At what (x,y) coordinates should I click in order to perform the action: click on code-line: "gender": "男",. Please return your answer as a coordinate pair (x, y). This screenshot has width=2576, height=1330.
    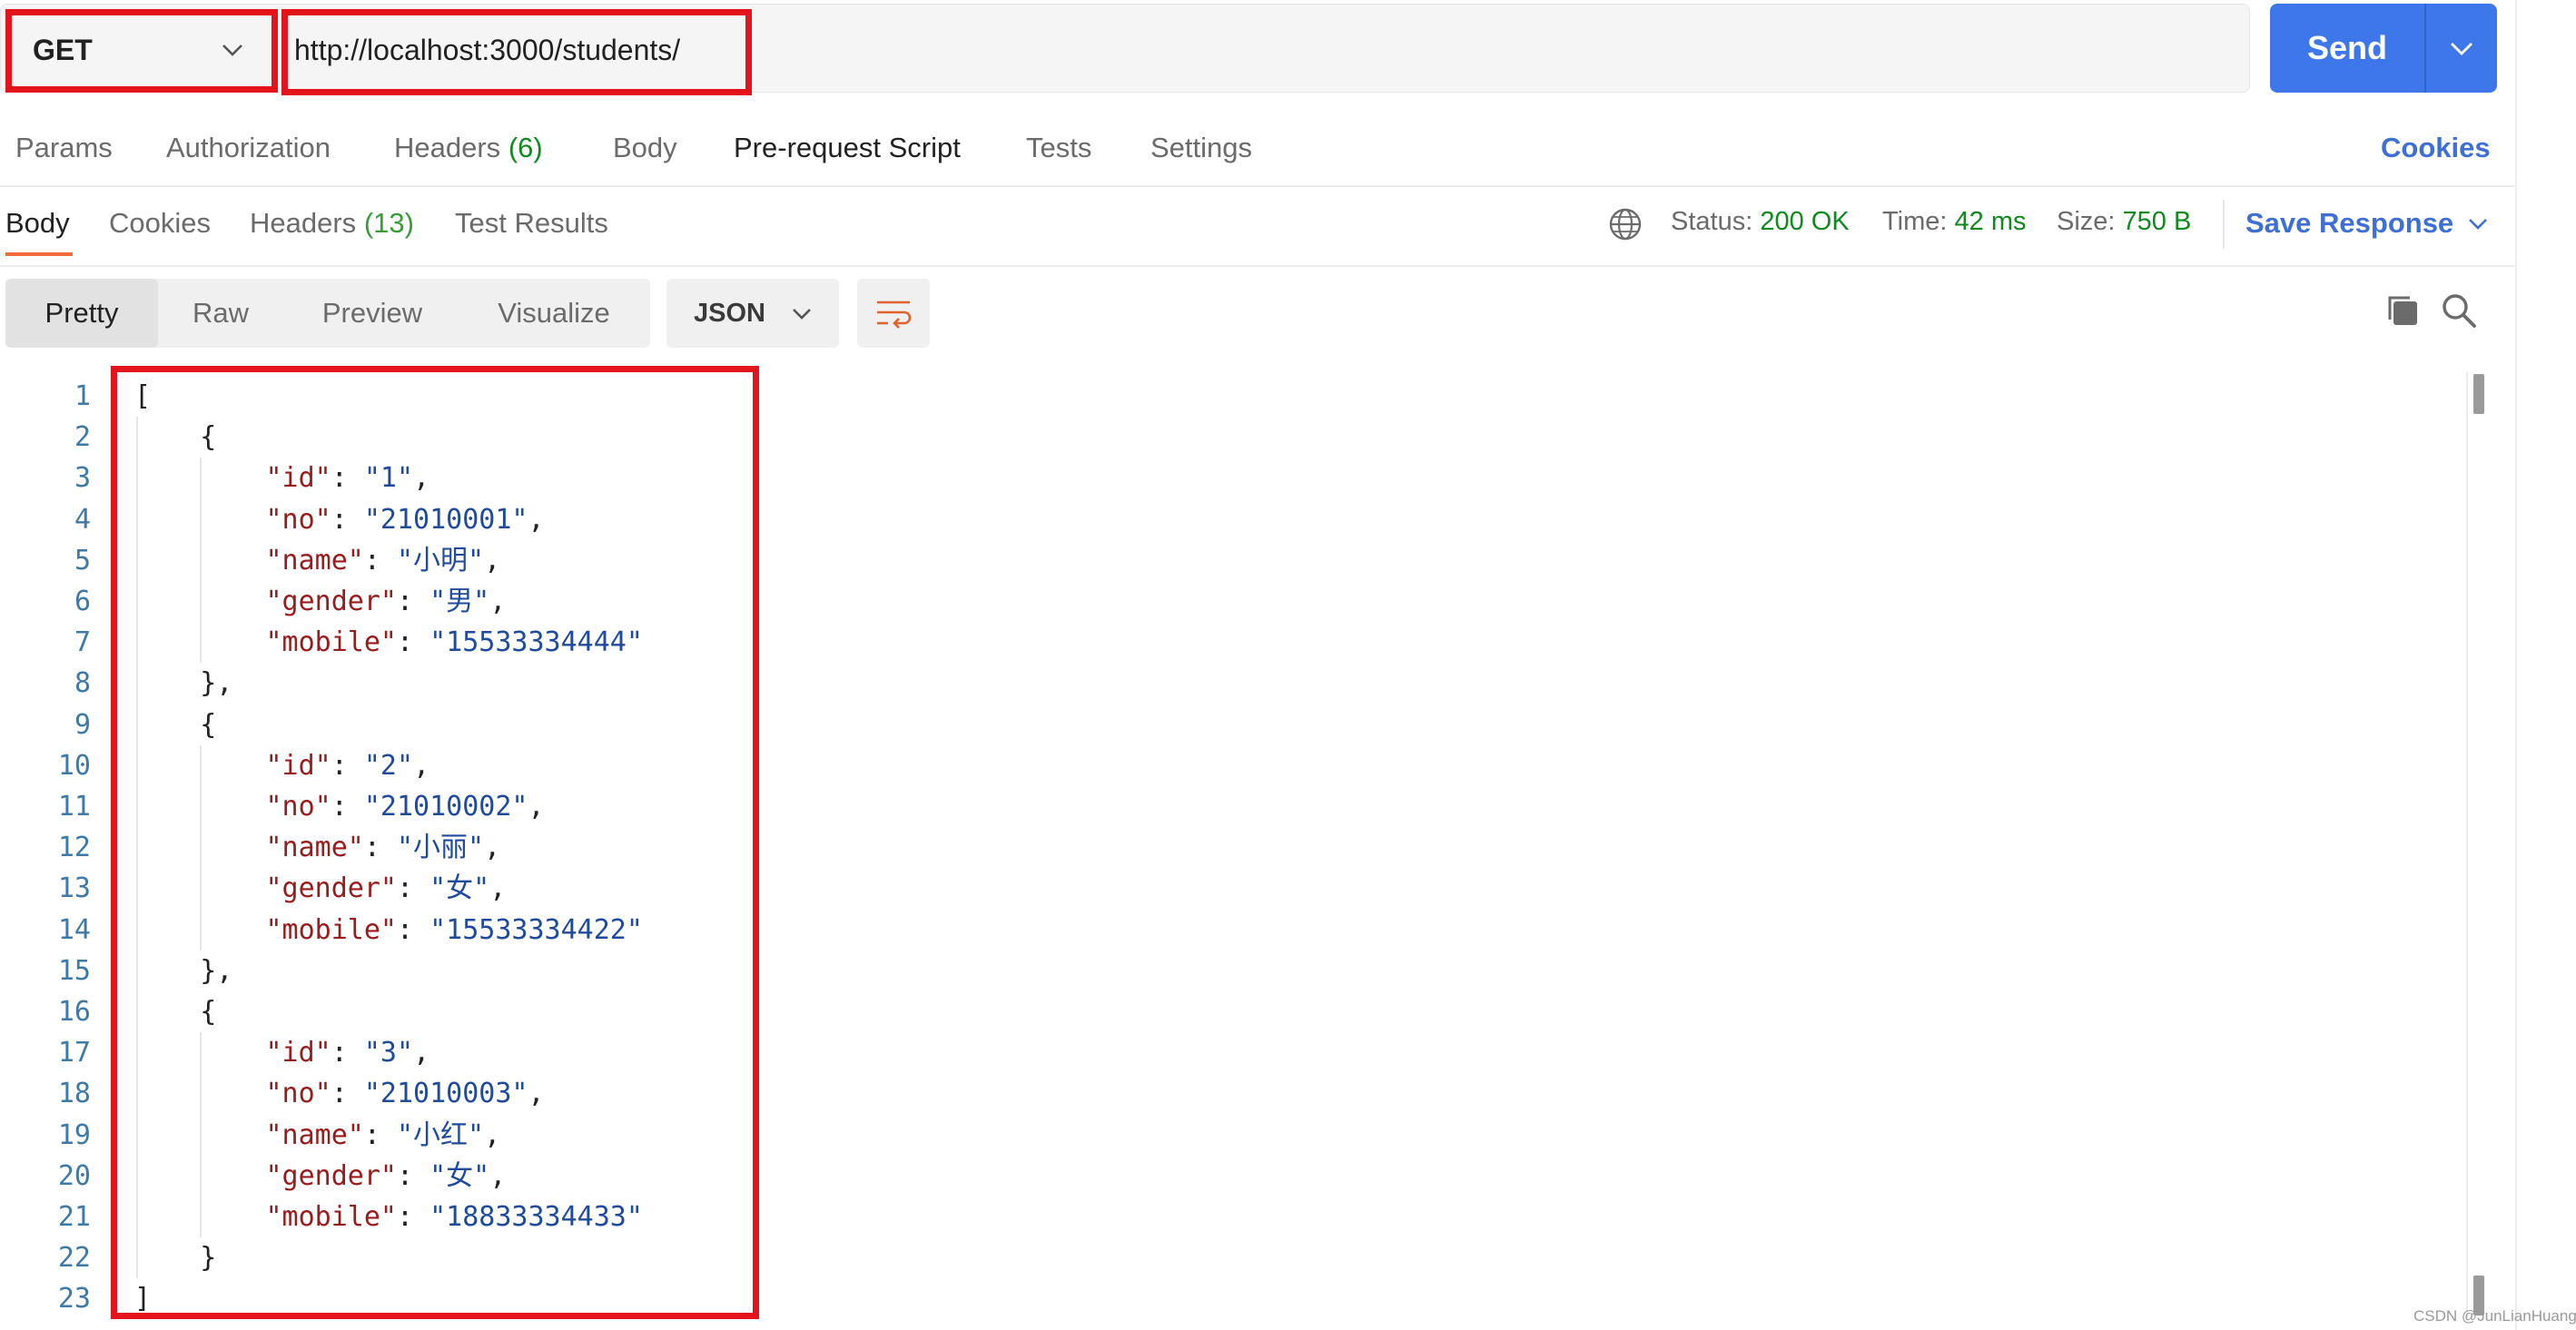
    Looking at the image, I should click on (386, 601).